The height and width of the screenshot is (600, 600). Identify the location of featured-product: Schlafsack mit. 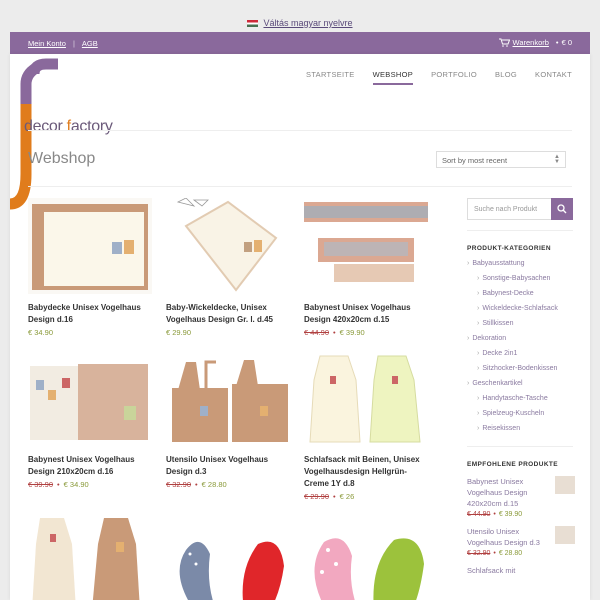
(521, 570).